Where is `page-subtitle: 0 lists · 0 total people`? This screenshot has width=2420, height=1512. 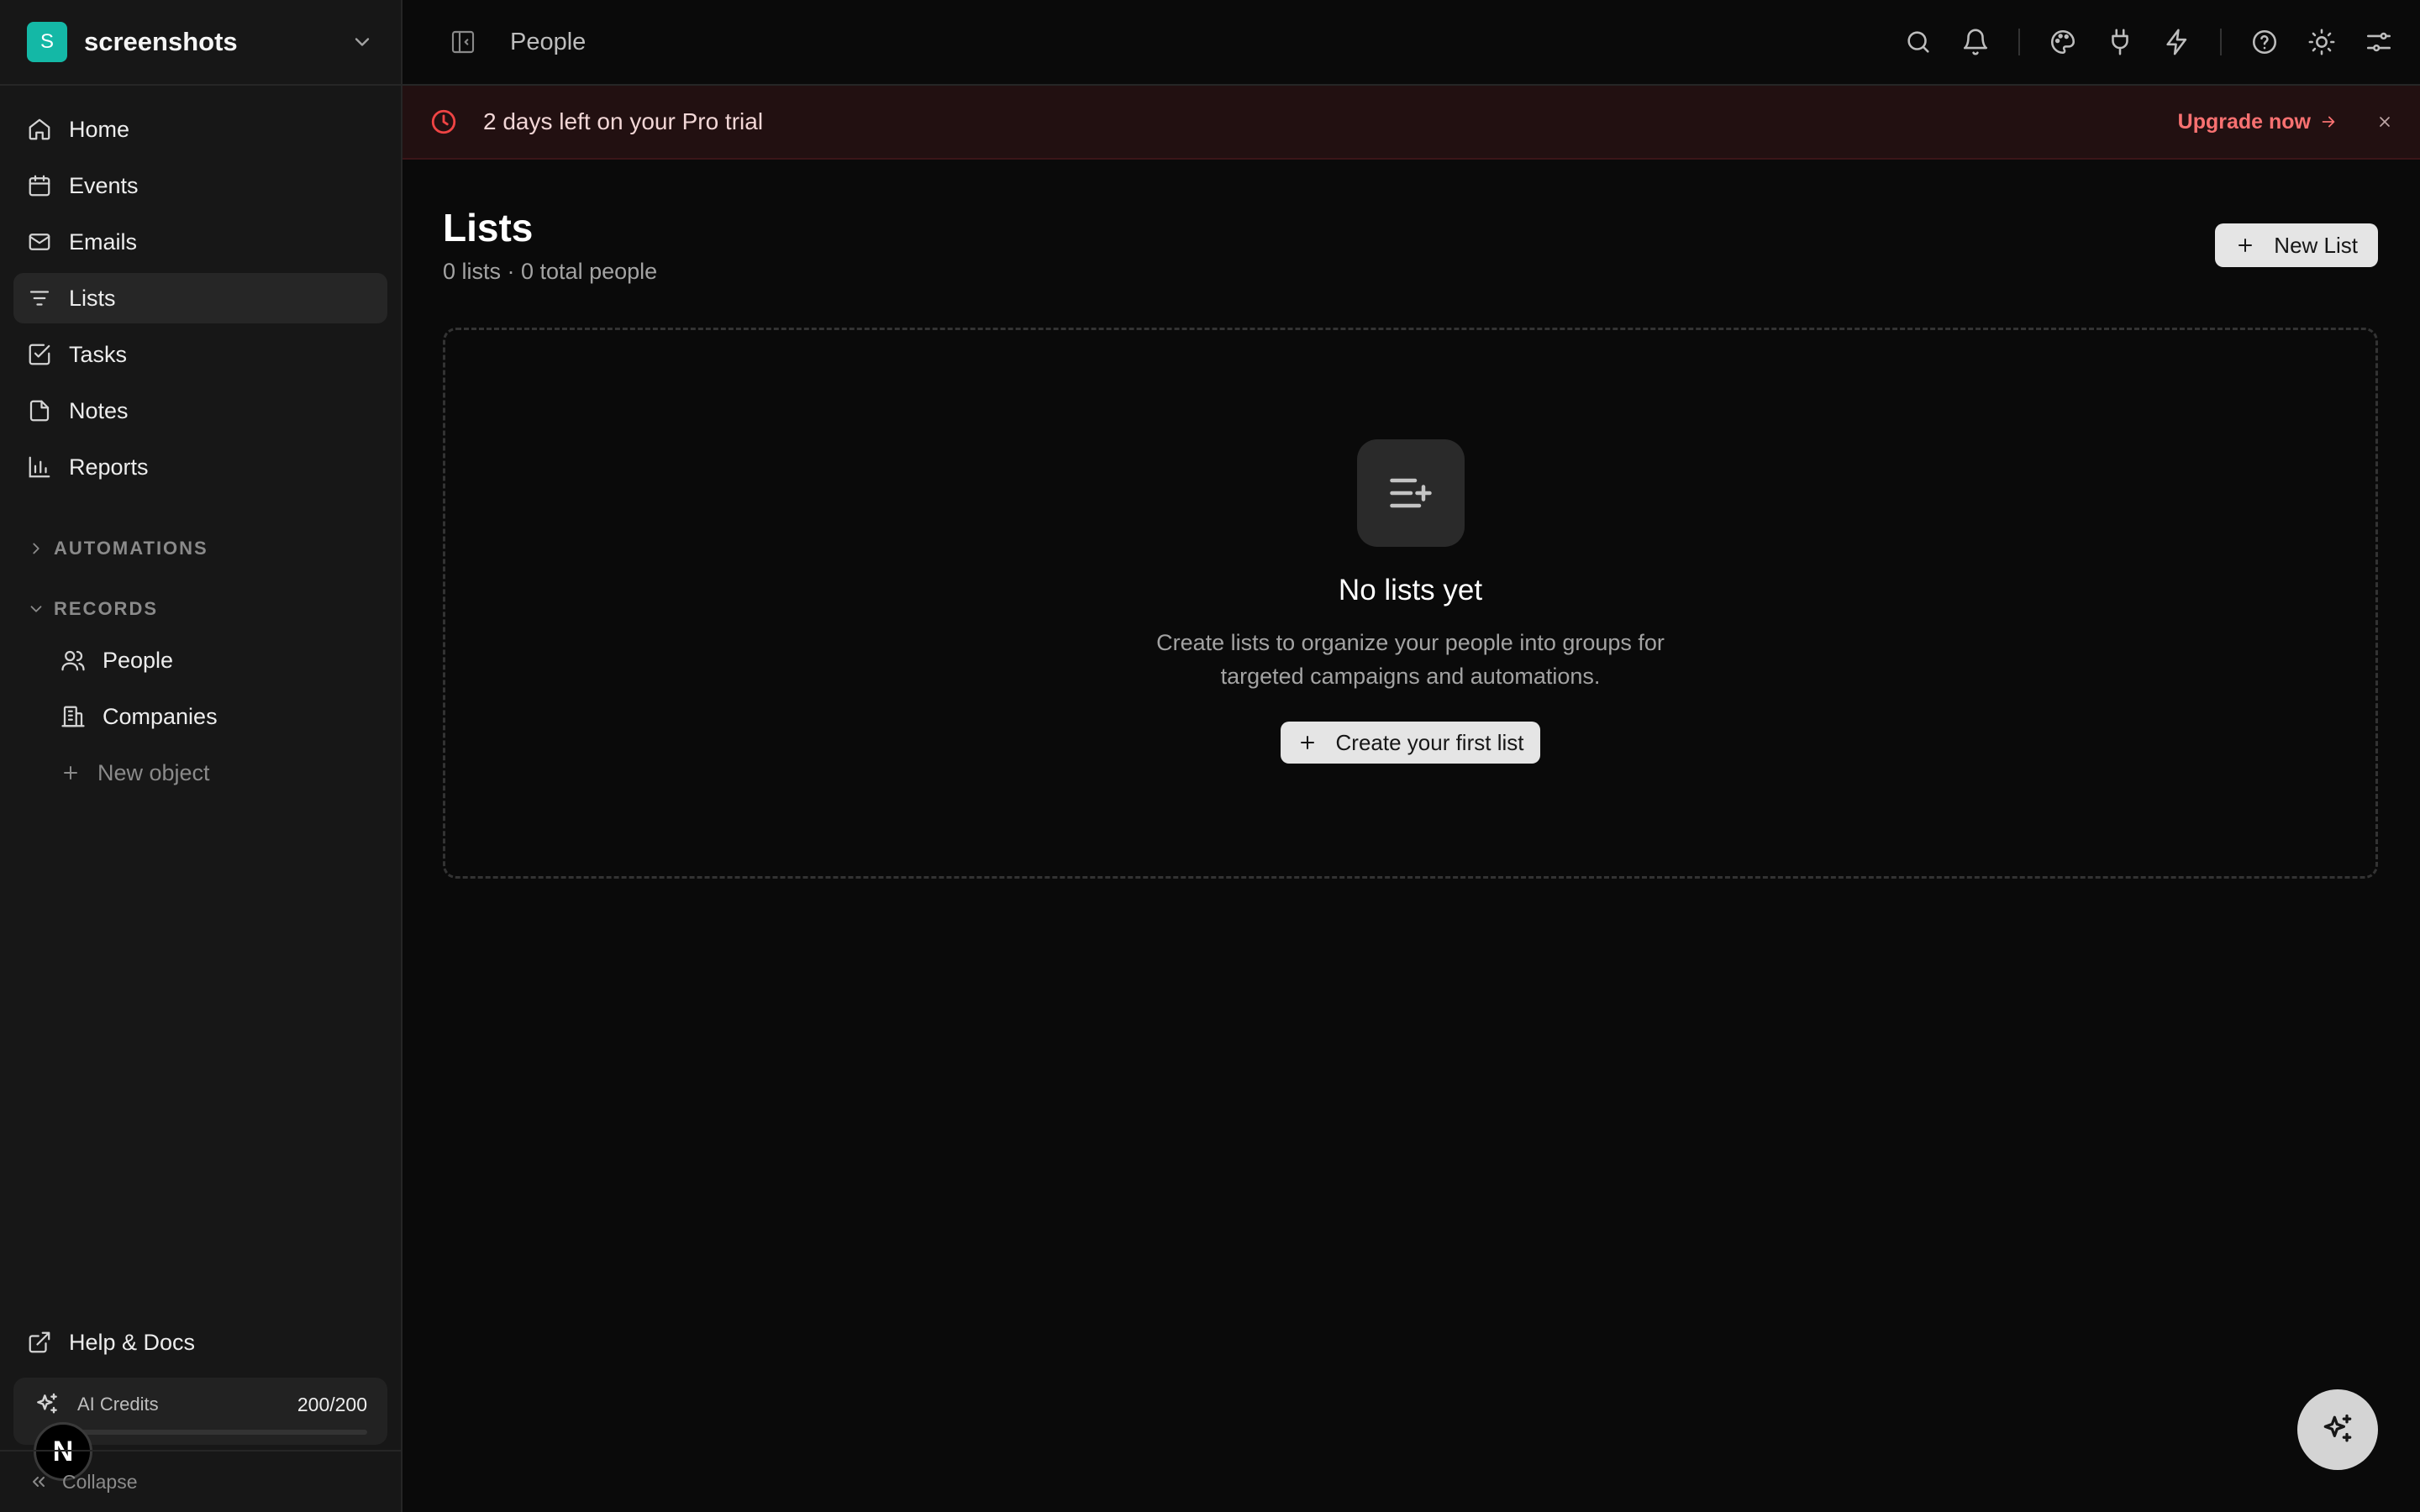 page-subtitle: 0 lists · 0 total people is located at coordinates (551, 271).